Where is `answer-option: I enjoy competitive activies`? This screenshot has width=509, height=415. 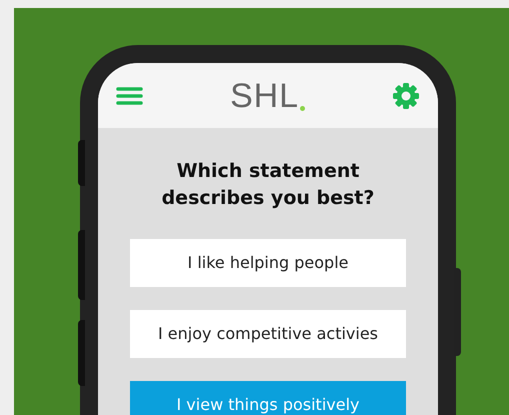 answer-option: I enjoy competitive activies is located at coordinates (268, 334).